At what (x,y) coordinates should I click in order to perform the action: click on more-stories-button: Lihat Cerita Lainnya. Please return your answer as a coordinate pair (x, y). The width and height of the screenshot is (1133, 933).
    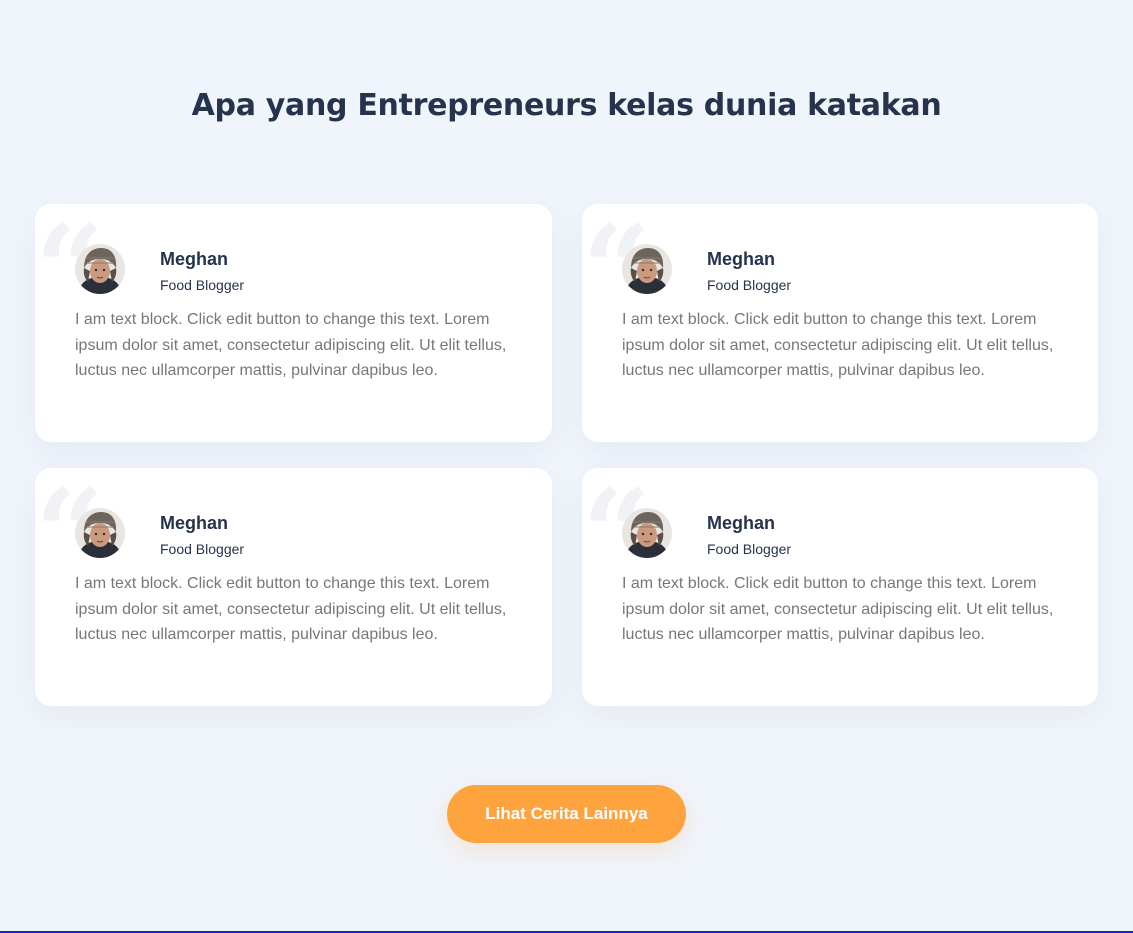
    Looking at the image, I should click on (566, 814).